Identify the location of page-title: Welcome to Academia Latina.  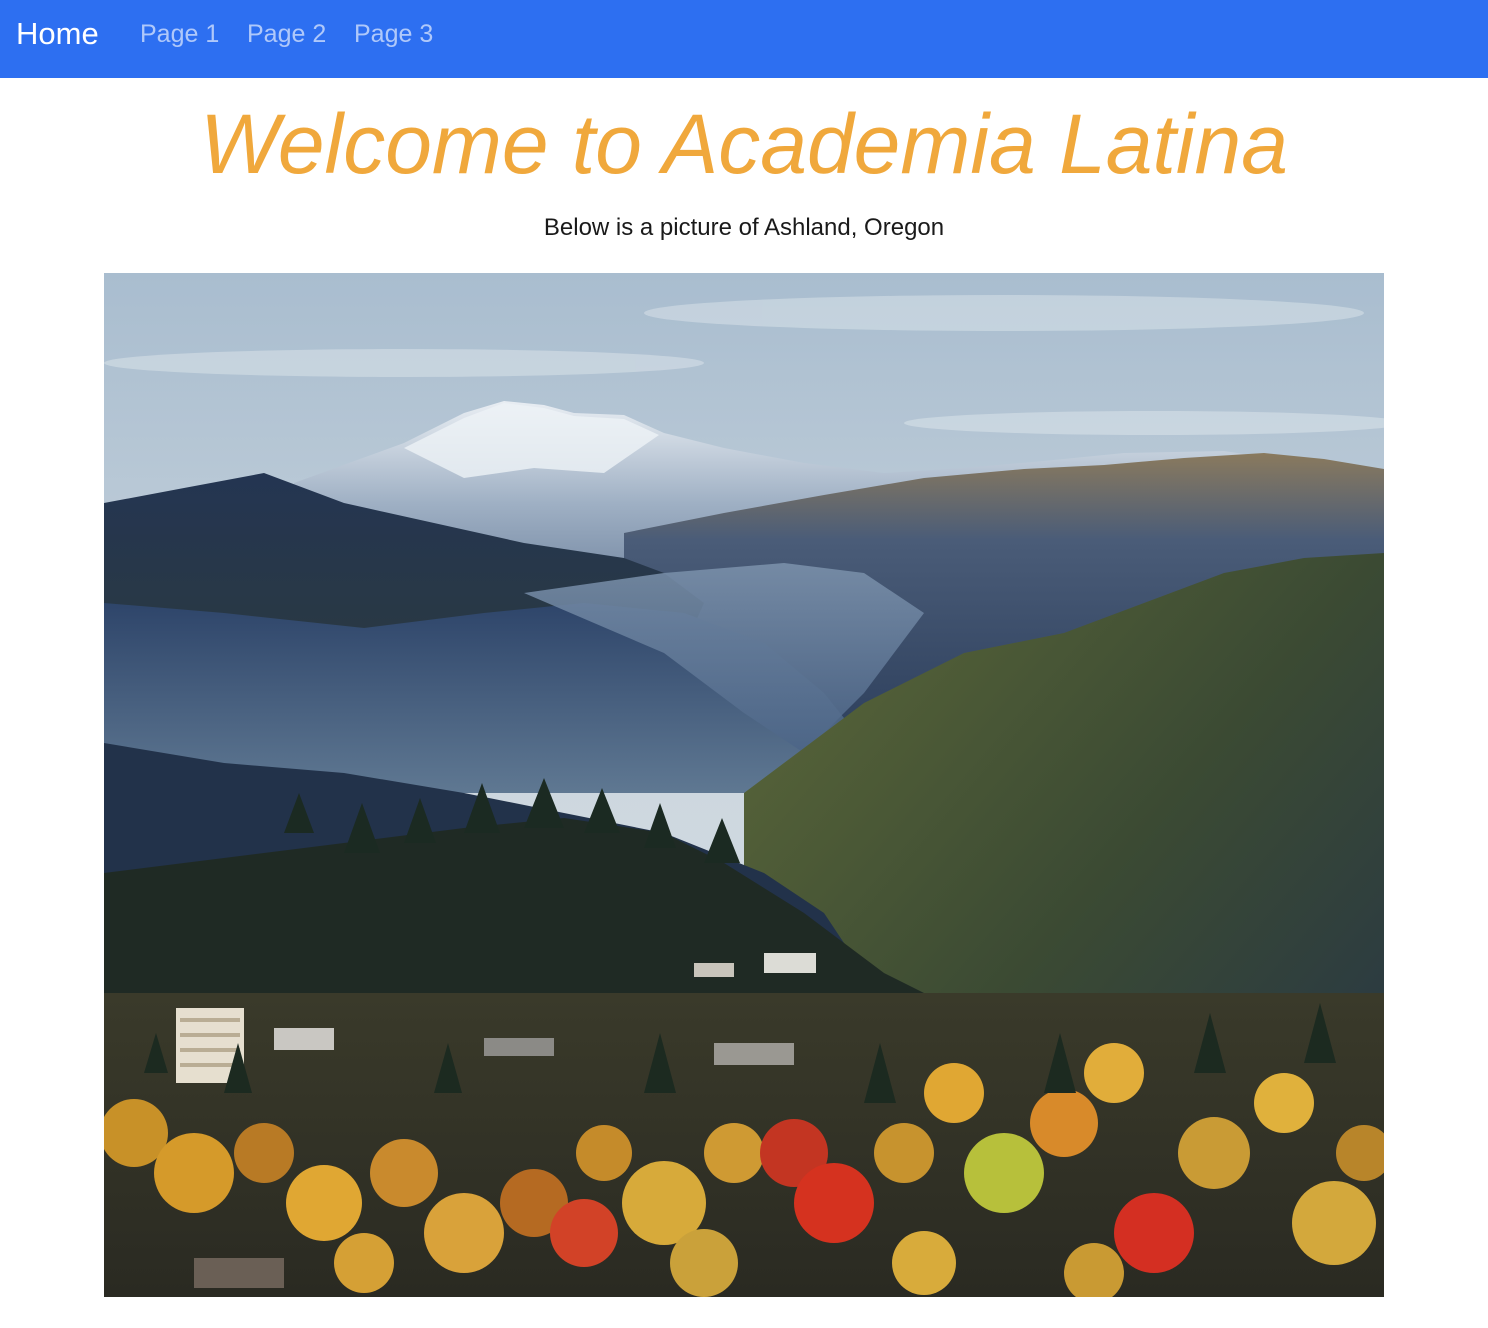
(744, 144).